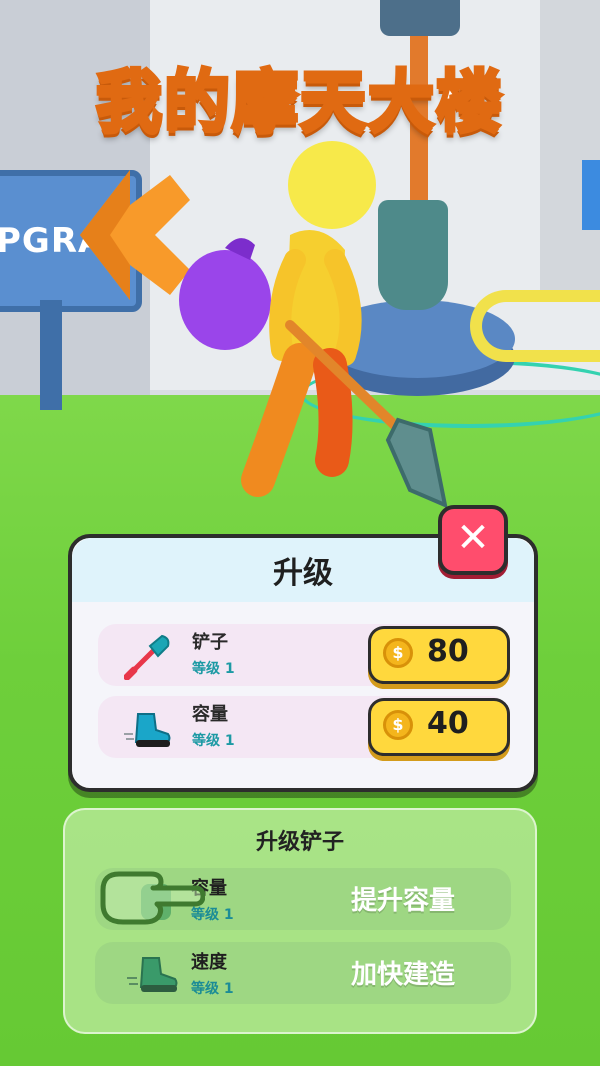  What do you see at coordinates (448, 651) in the screenshot?
I see `cost-value: 80` at bounding box center [448, 651].